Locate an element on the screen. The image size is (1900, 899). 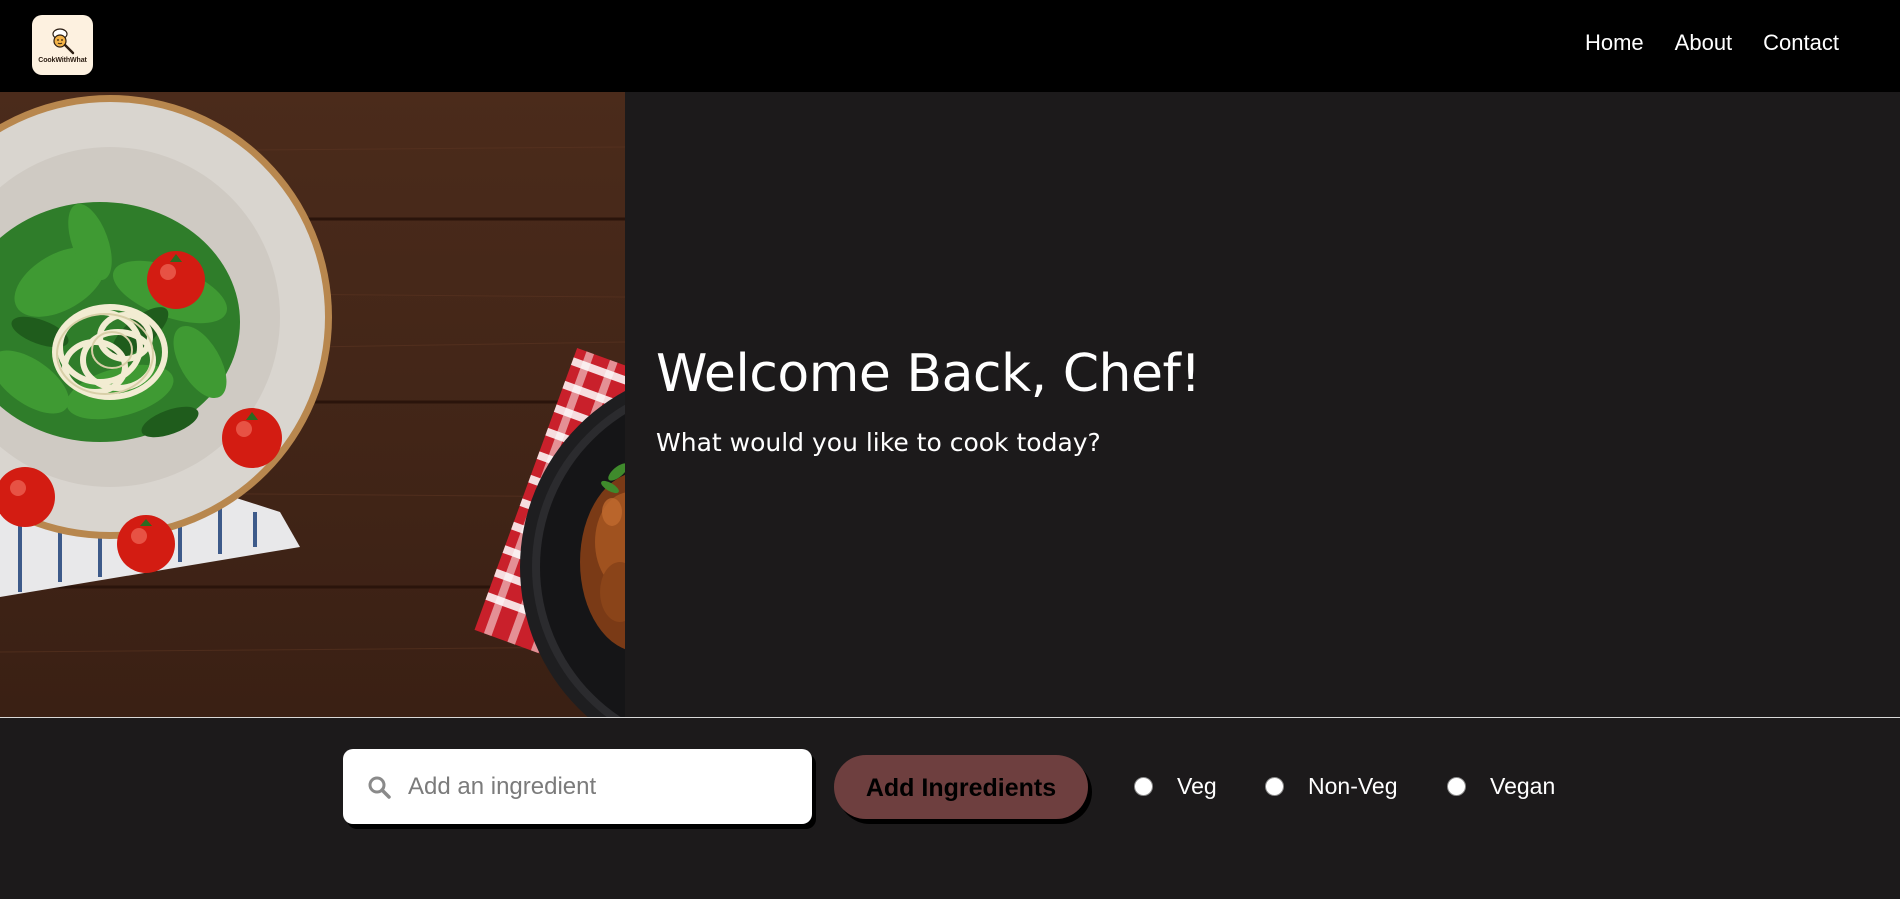
ingredient-search-box is located at coordinates (577, 786).